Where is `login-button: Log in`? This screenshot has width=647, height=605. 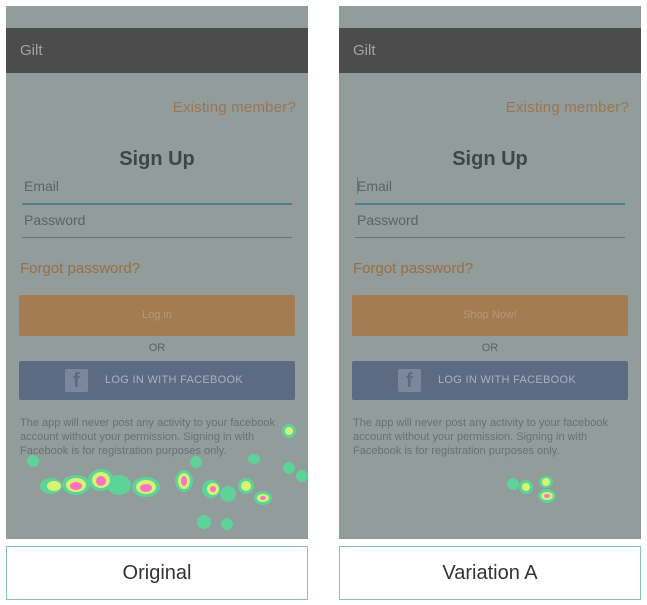
login-button: Log in is located at coordinates (157, 315).